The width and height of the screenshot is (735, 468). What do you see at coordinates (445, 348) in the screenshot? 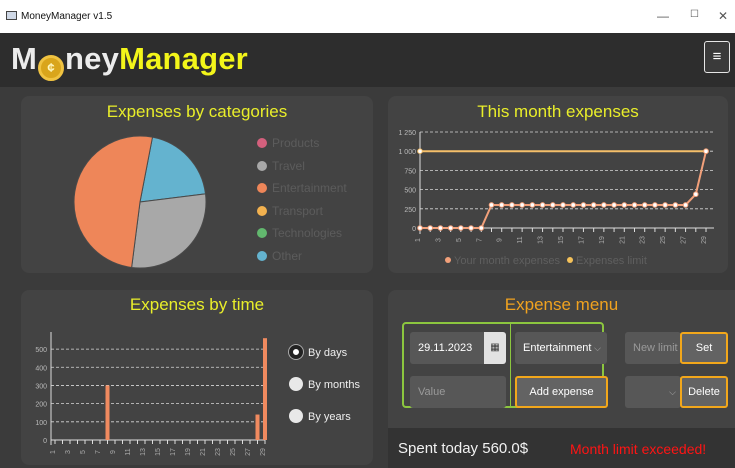
I see `date-value: 29.11.2023` at bounding box center [445, 348].